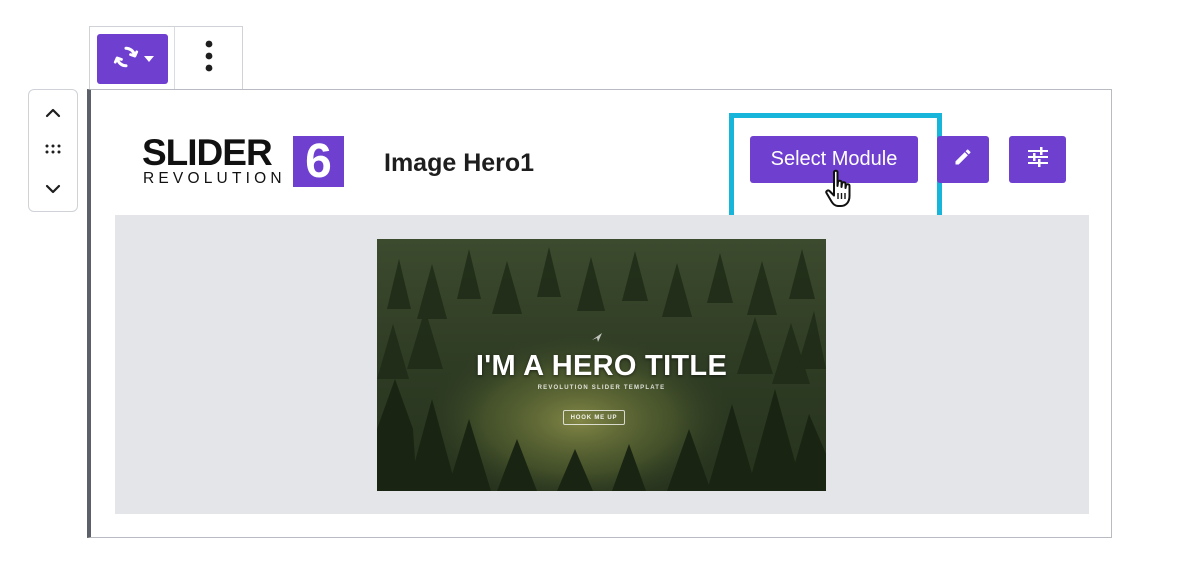 This screenshot has width=1180, height=567. I want to click on slider-revolution-logo: SLIDER REVOLUTION 6, so click(244, 161).